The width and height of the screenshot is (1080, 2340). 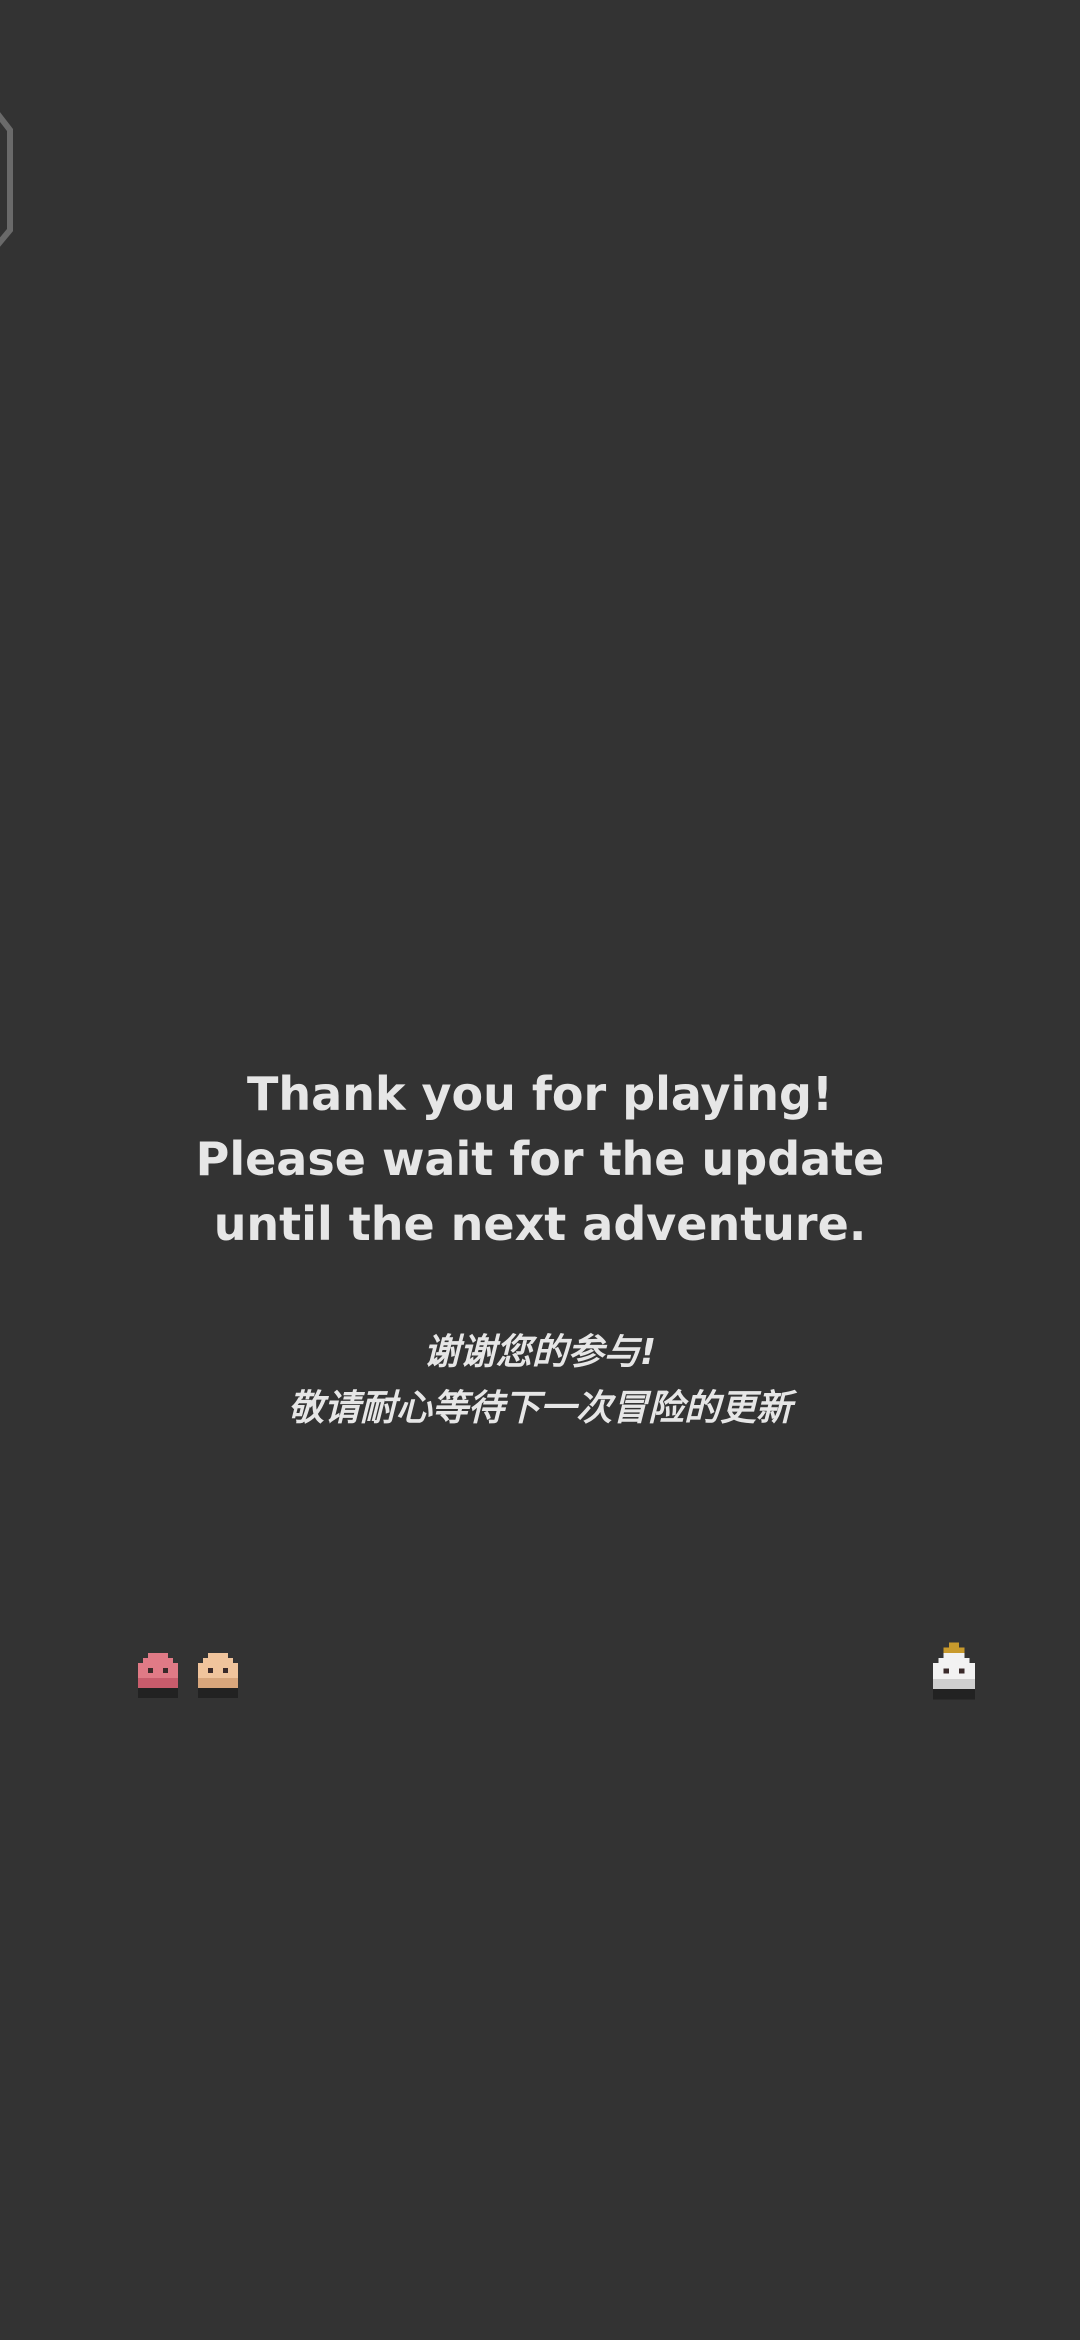 I want to click on thank-you-message-chinese: 谢谢您的参与! 敬请耐心等待下一次冒险的更新, so click(x=540, y=1381).